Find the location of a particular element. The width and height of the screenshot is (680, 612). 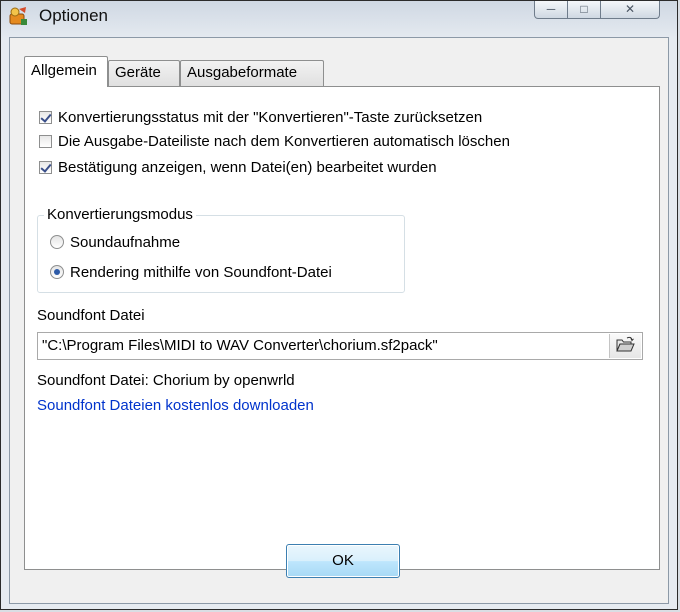

tab-allgemein: Allgemein is located at coordinates (66, 71).